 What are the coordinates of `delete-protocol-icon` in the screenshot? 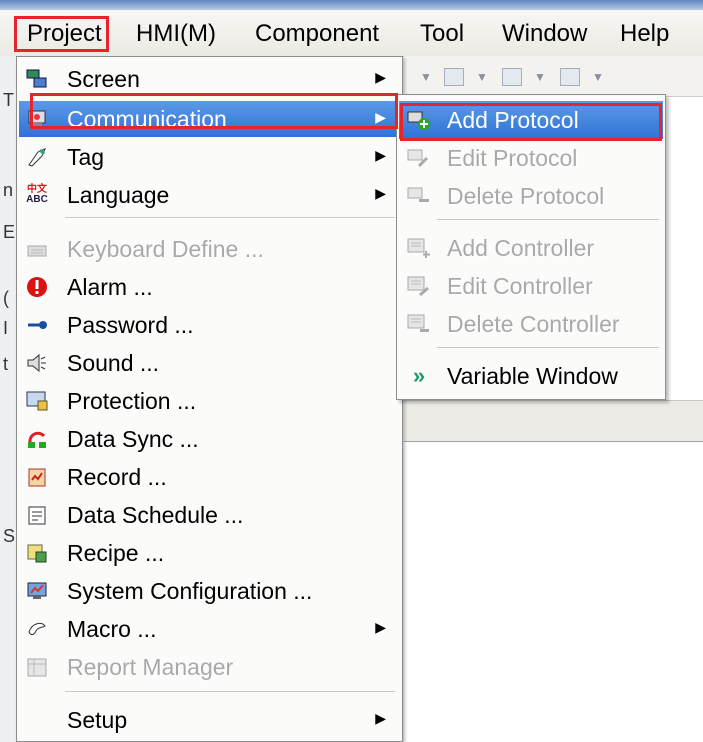 It's located at (419, 196).